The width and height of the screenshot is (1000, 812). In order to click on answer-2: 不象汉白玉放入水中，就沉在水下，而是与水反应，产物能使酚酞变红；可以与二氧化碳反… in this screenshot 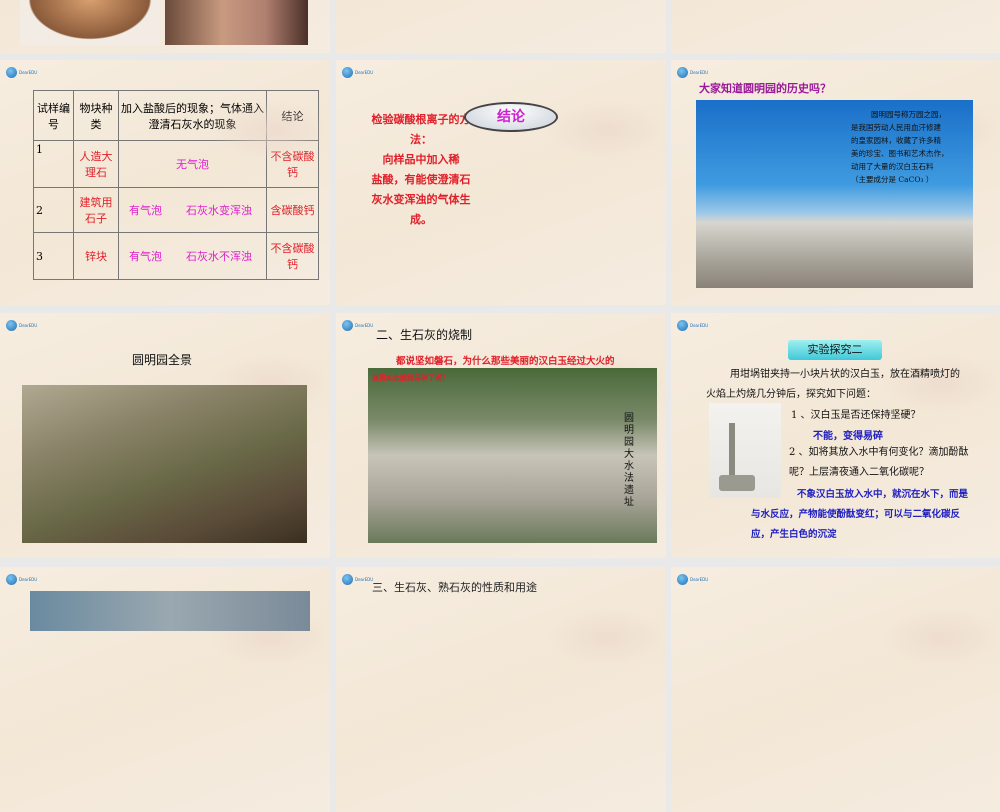, I will do `click(860, 514)`.